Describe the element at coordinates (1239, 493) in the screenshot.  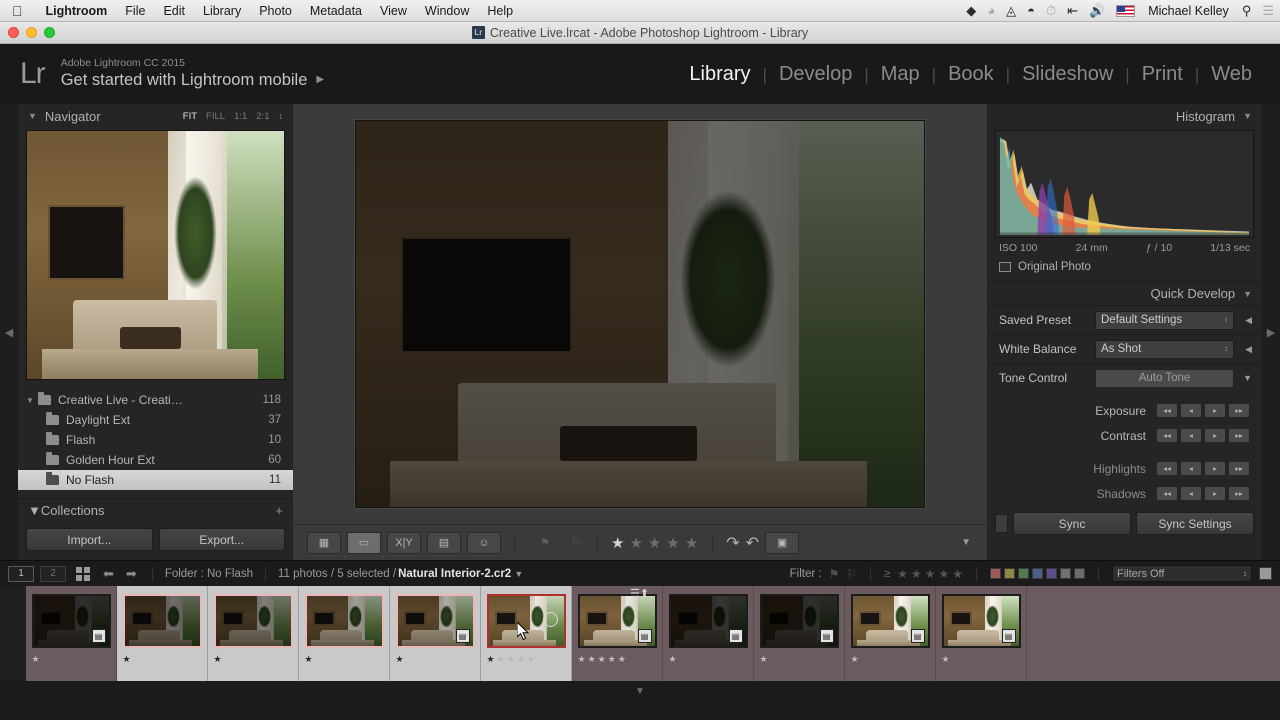
I see `shadows-increase-large: ▸▸` at that location.